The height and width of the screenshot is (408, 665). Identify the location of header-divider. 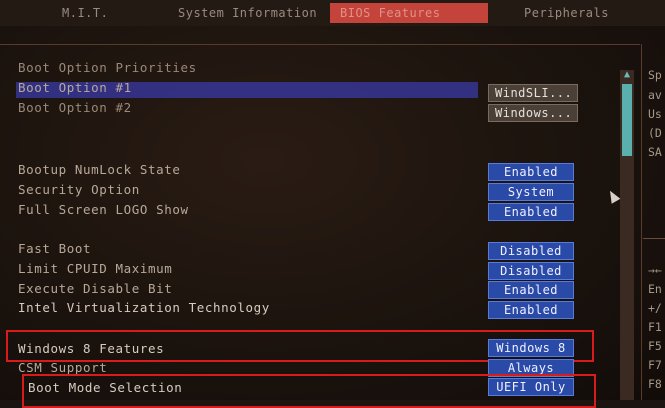
(320, 44).